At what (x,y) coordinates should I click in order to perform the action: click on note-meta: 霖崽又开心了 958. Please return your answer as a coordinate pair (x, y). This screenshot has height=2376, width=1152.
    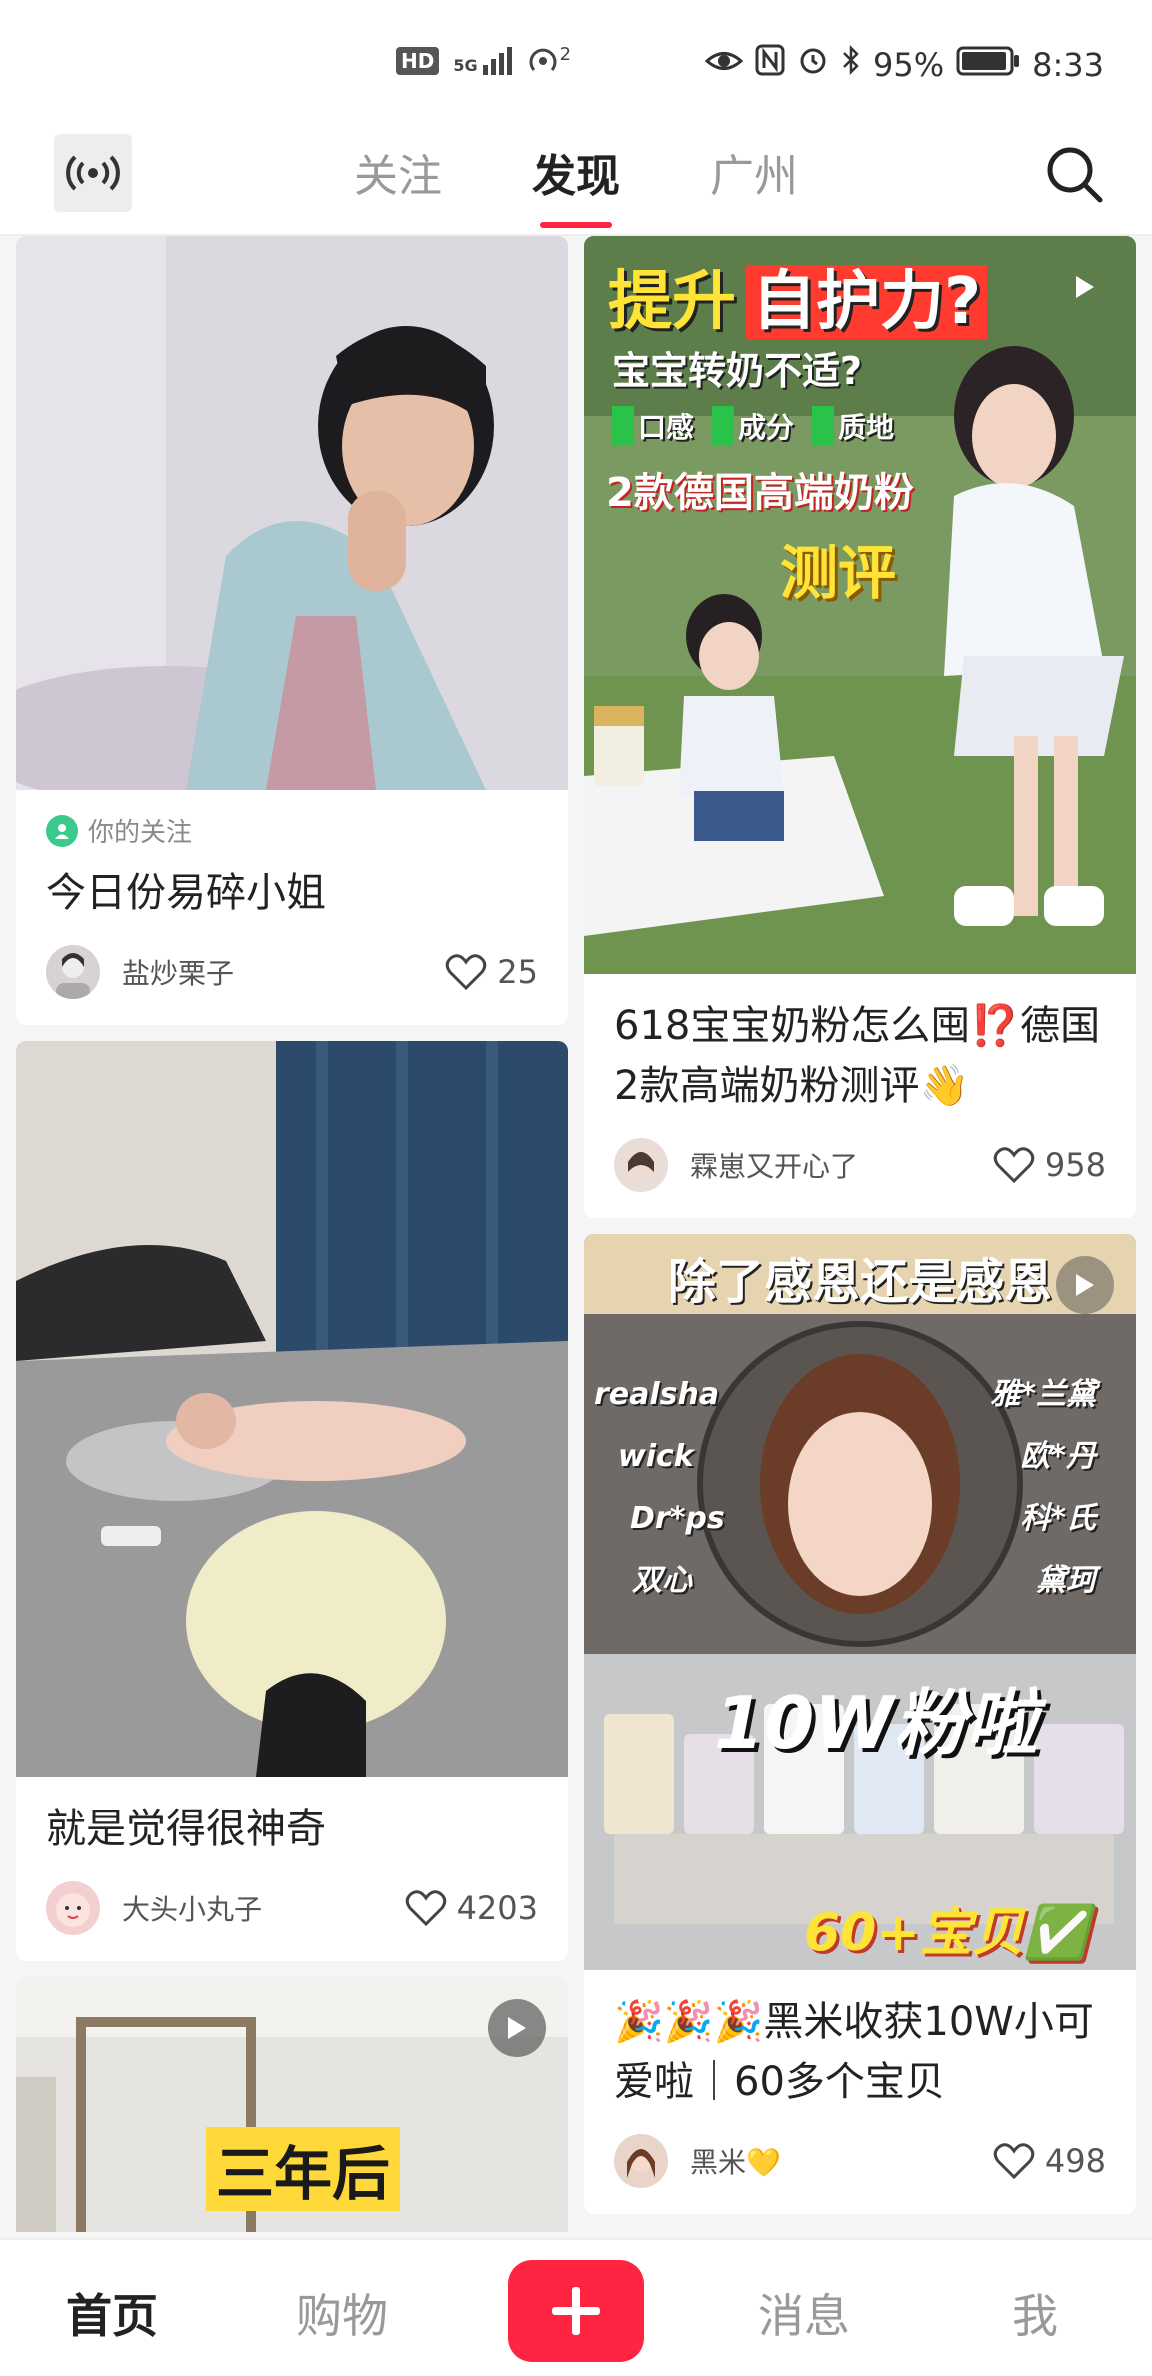
    Looking at the image, I should click on (860, 1165).